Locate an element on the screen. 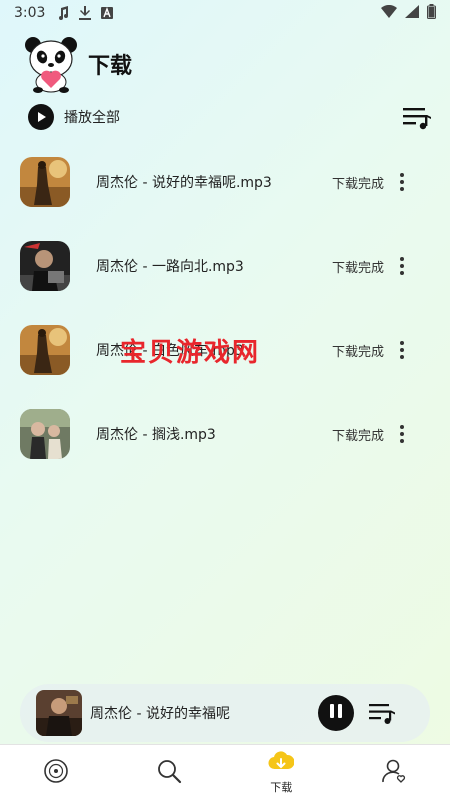 Image resolution: width=450 pixels, height=800 pixels. pause-icon is located at coordinates (336, 713).